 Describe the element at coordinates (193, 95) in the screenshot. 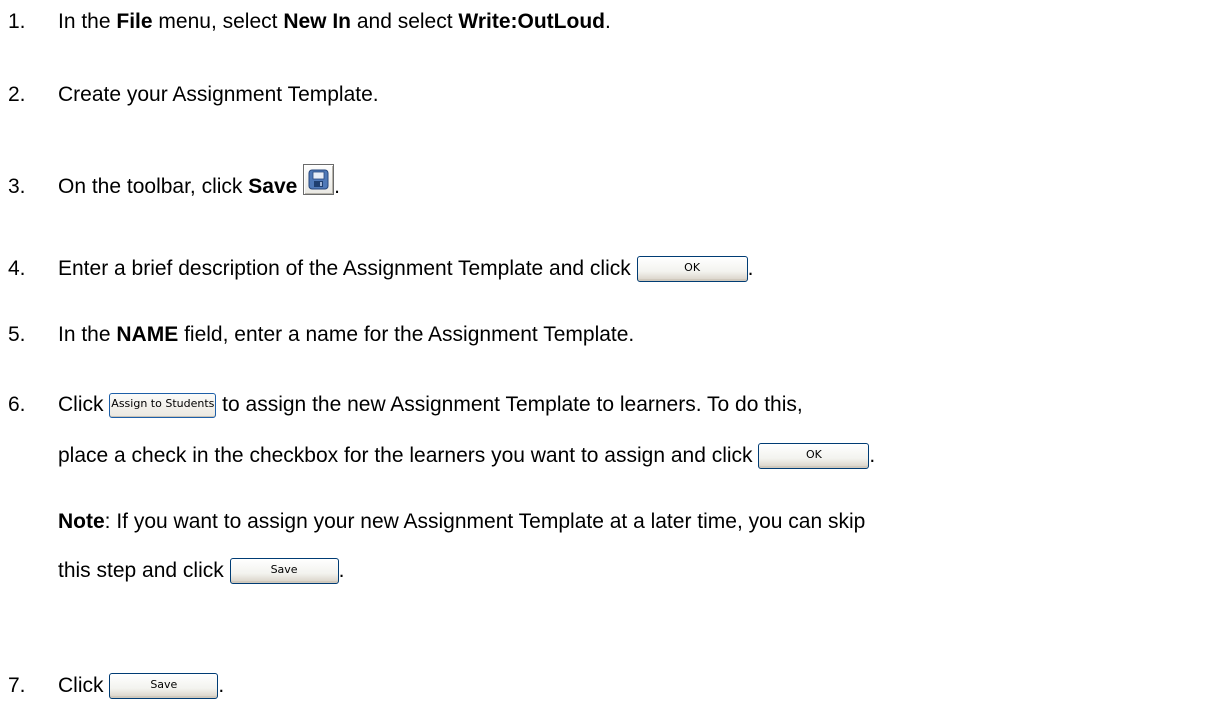

I see `step-2: 2. Create your Assignment Template.` at that location.